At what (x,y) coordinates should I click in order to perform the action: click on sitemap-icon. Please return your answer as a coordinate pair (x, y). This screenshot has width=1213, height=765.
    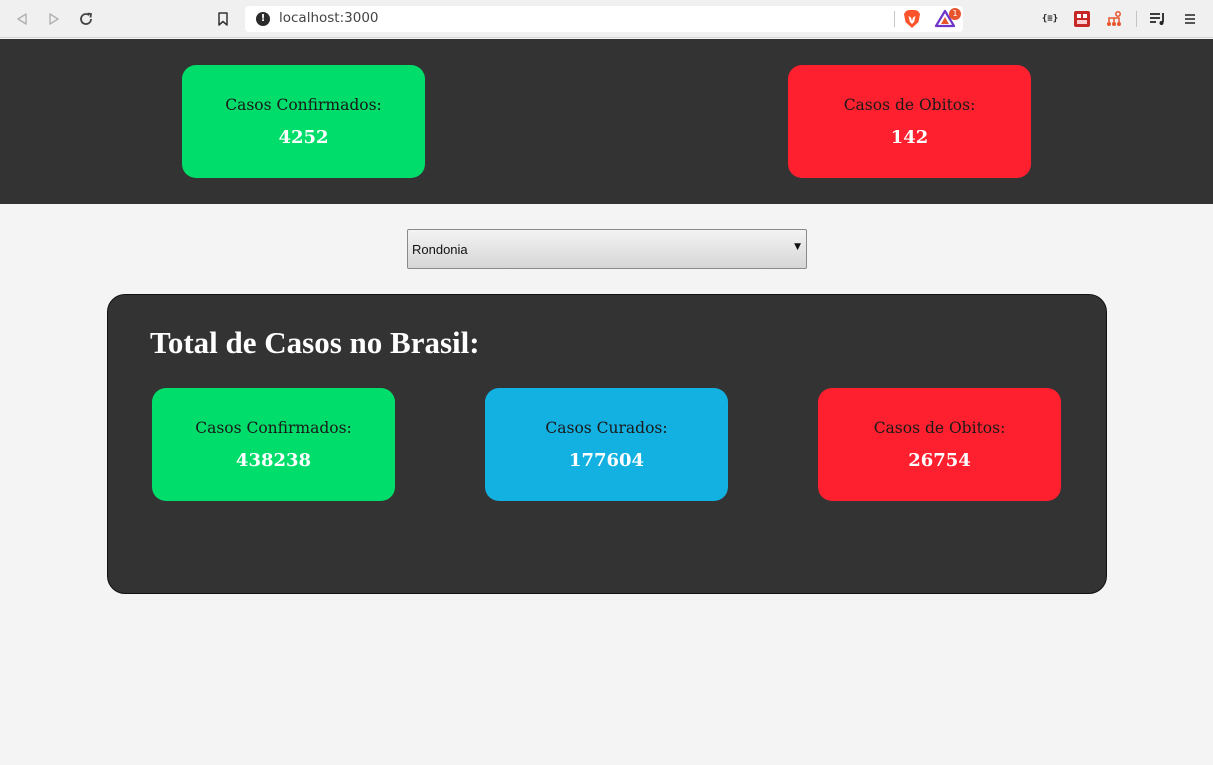
    Looking at the image, I should click on (1114, 18).